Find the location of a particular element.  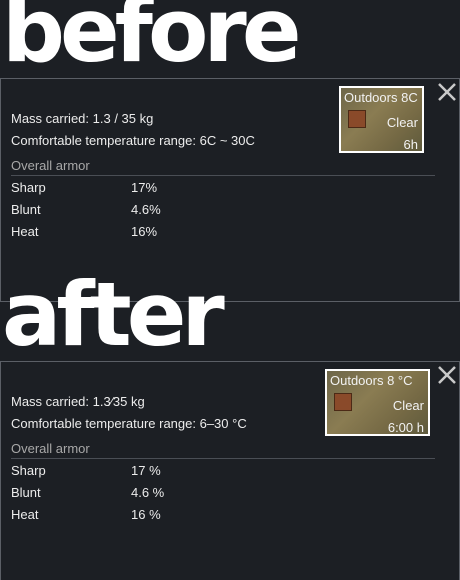

after-heading: after is located at coordinates (113, 314).